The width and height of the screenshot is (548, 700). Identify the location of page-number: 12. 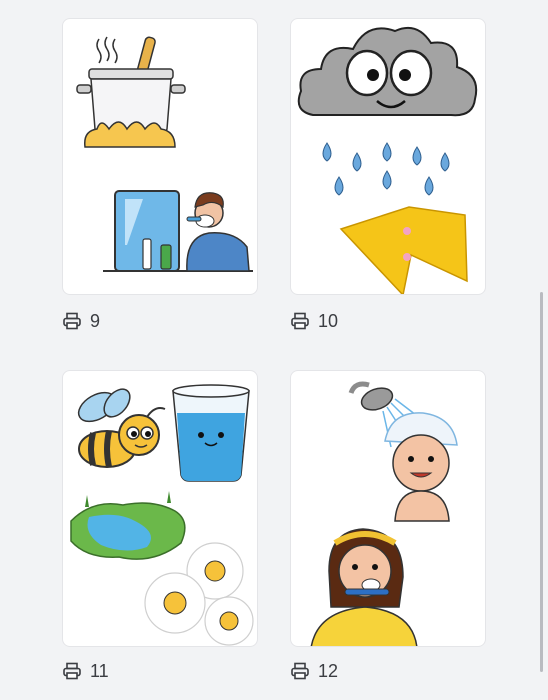
(328, 670).